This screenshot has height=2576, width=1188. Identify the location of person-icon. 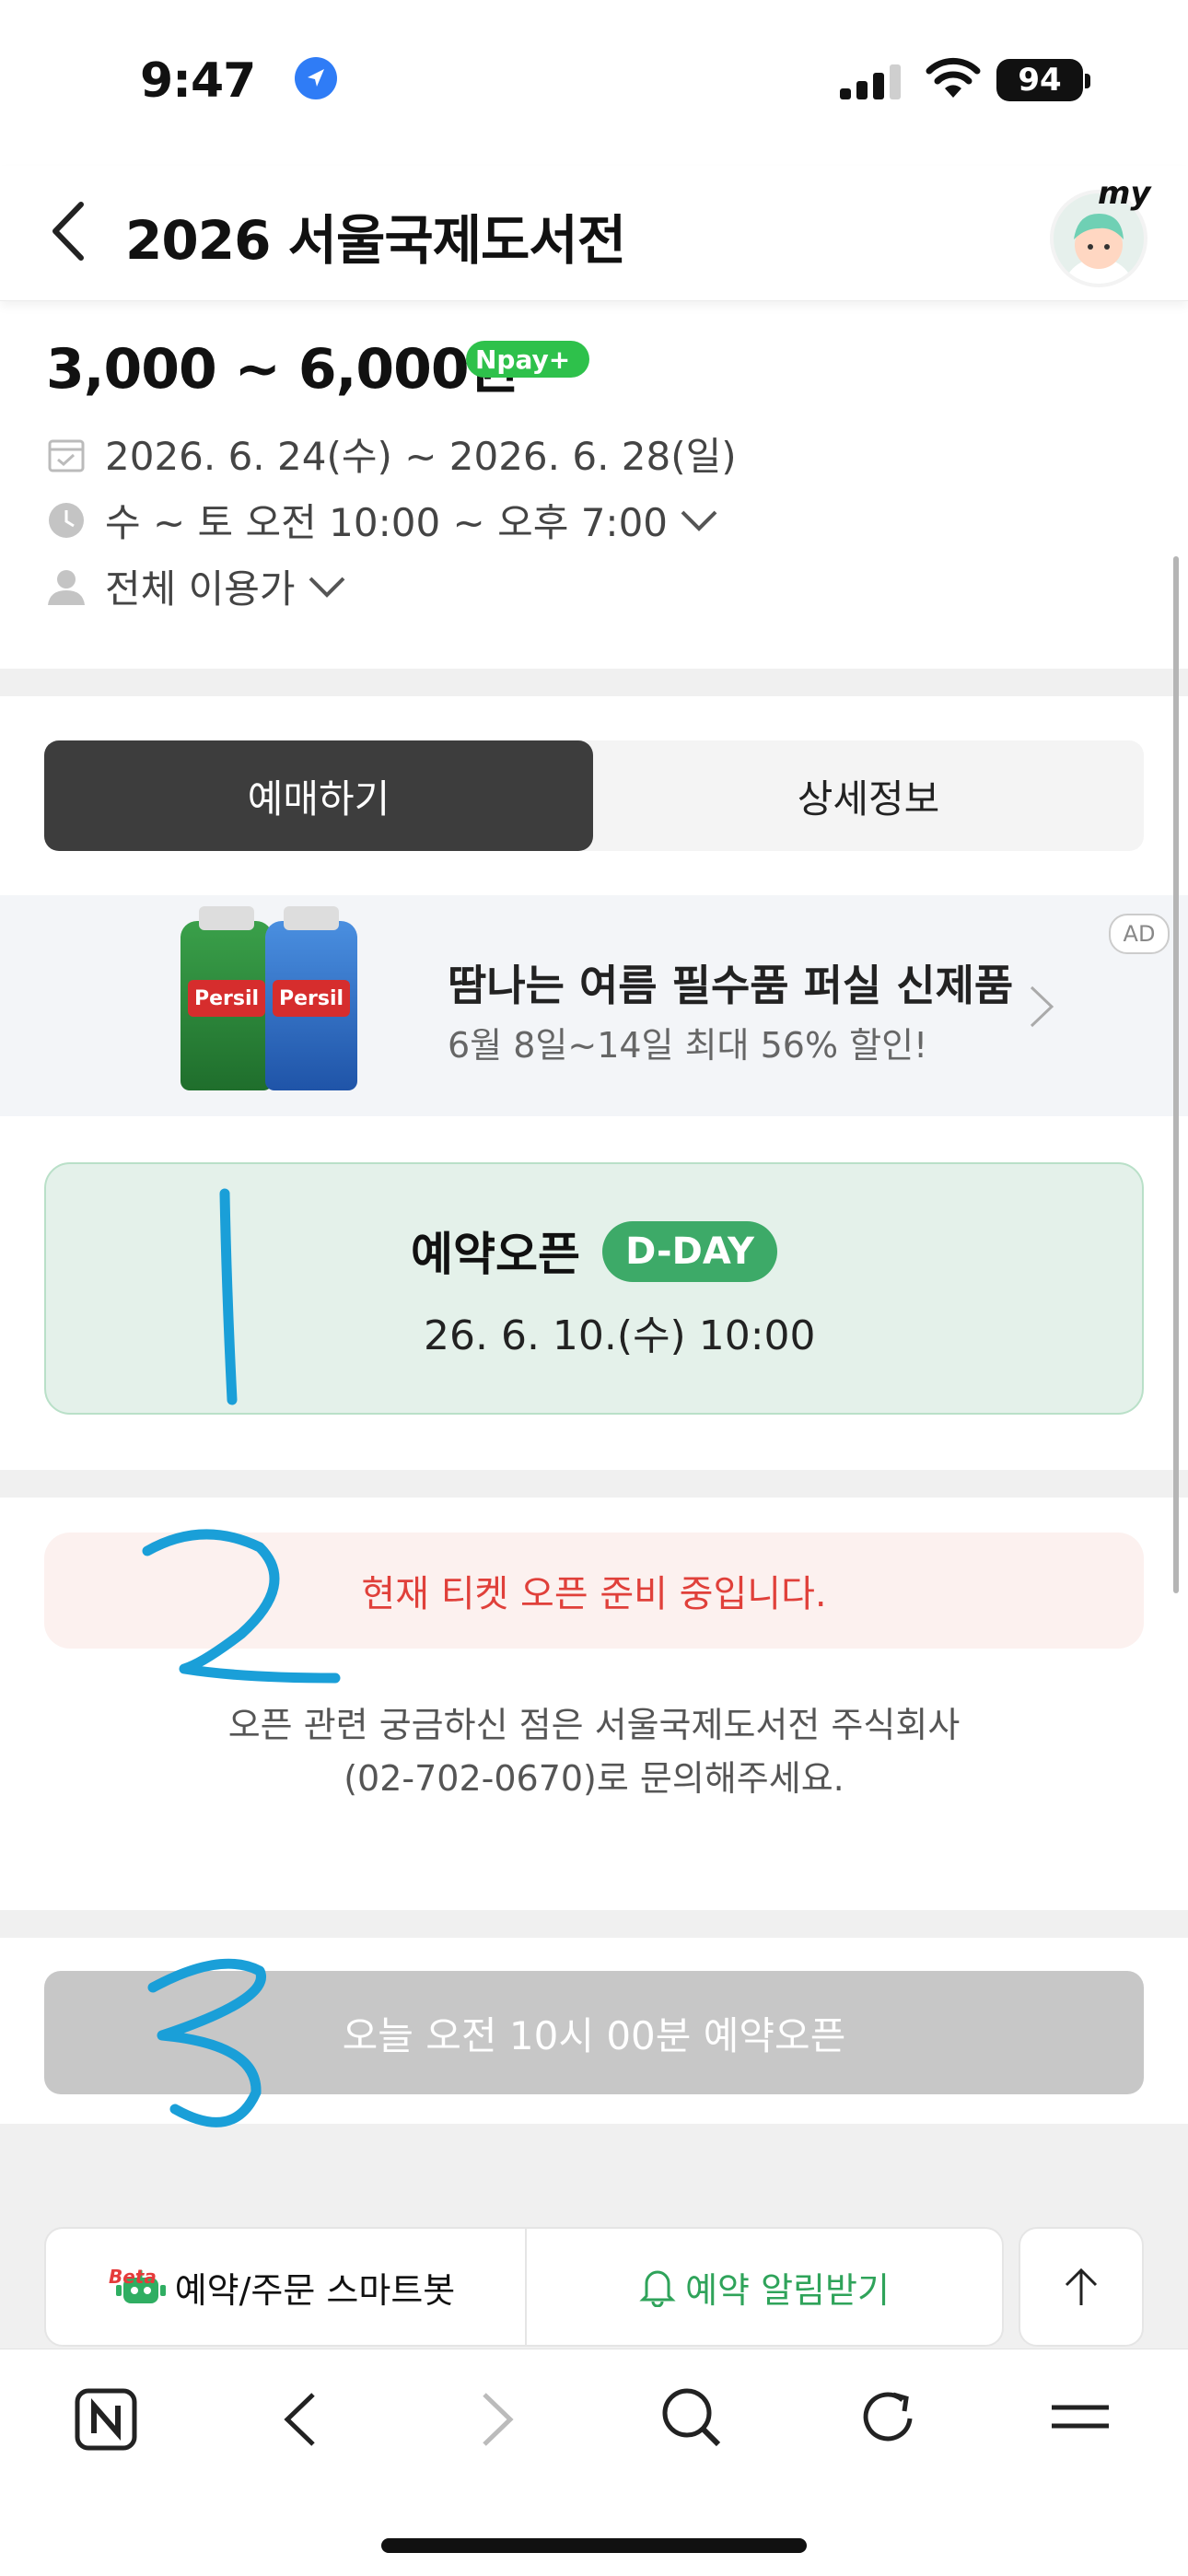
(66, 587).